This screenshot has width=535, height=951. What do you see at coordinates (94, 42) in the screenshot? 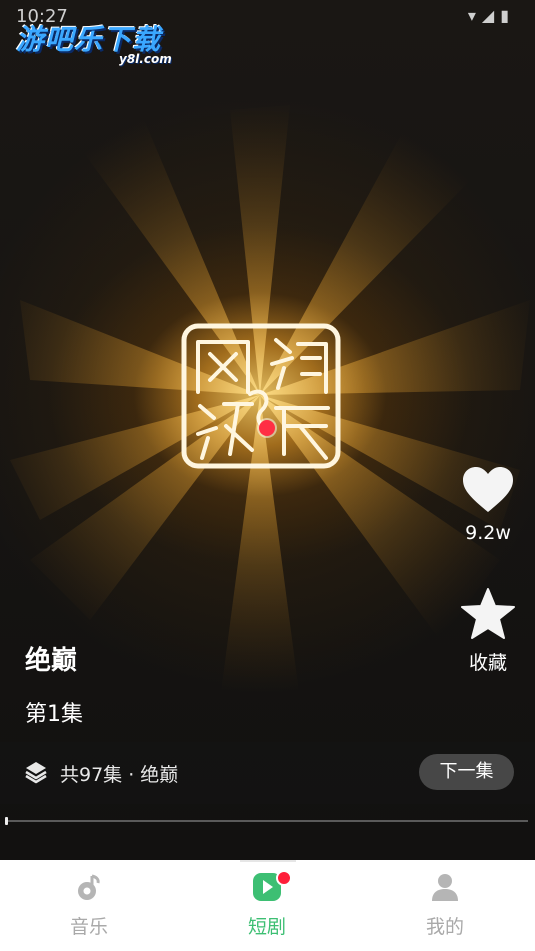
I see `watermark-logo: 游吧乐下载 y8l.com` at bounding box center [94, 42].